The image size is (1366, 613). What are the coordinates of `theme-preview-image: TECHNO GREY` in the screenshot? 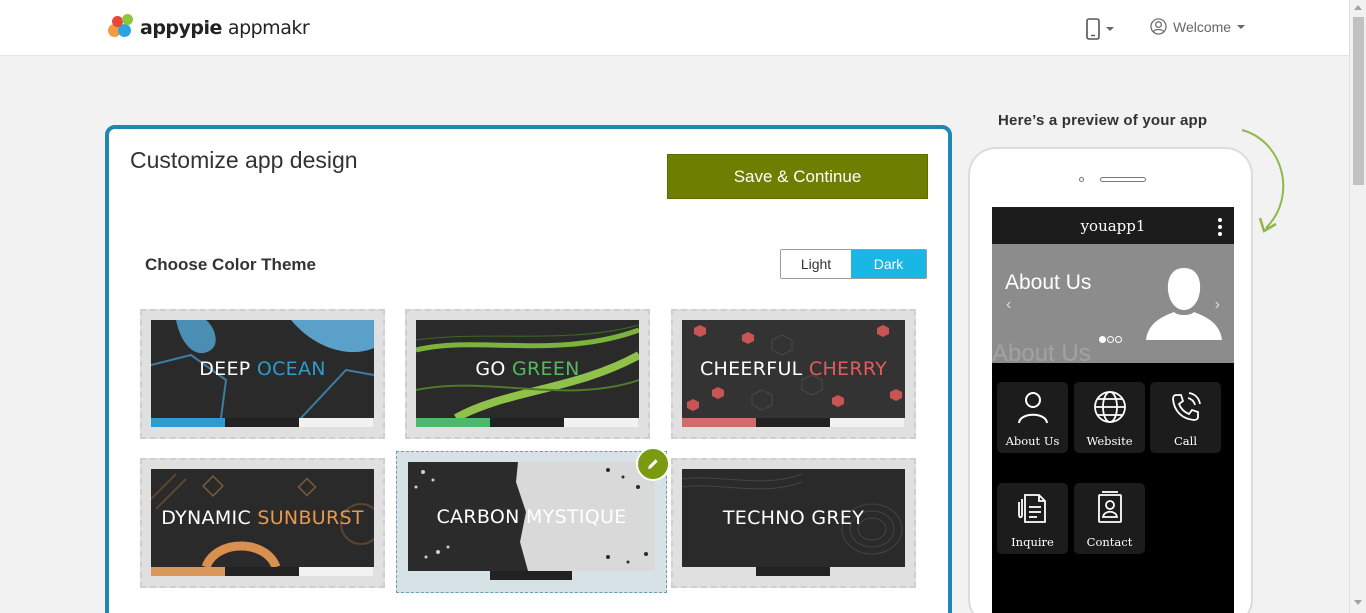 It's located at (793, 518).